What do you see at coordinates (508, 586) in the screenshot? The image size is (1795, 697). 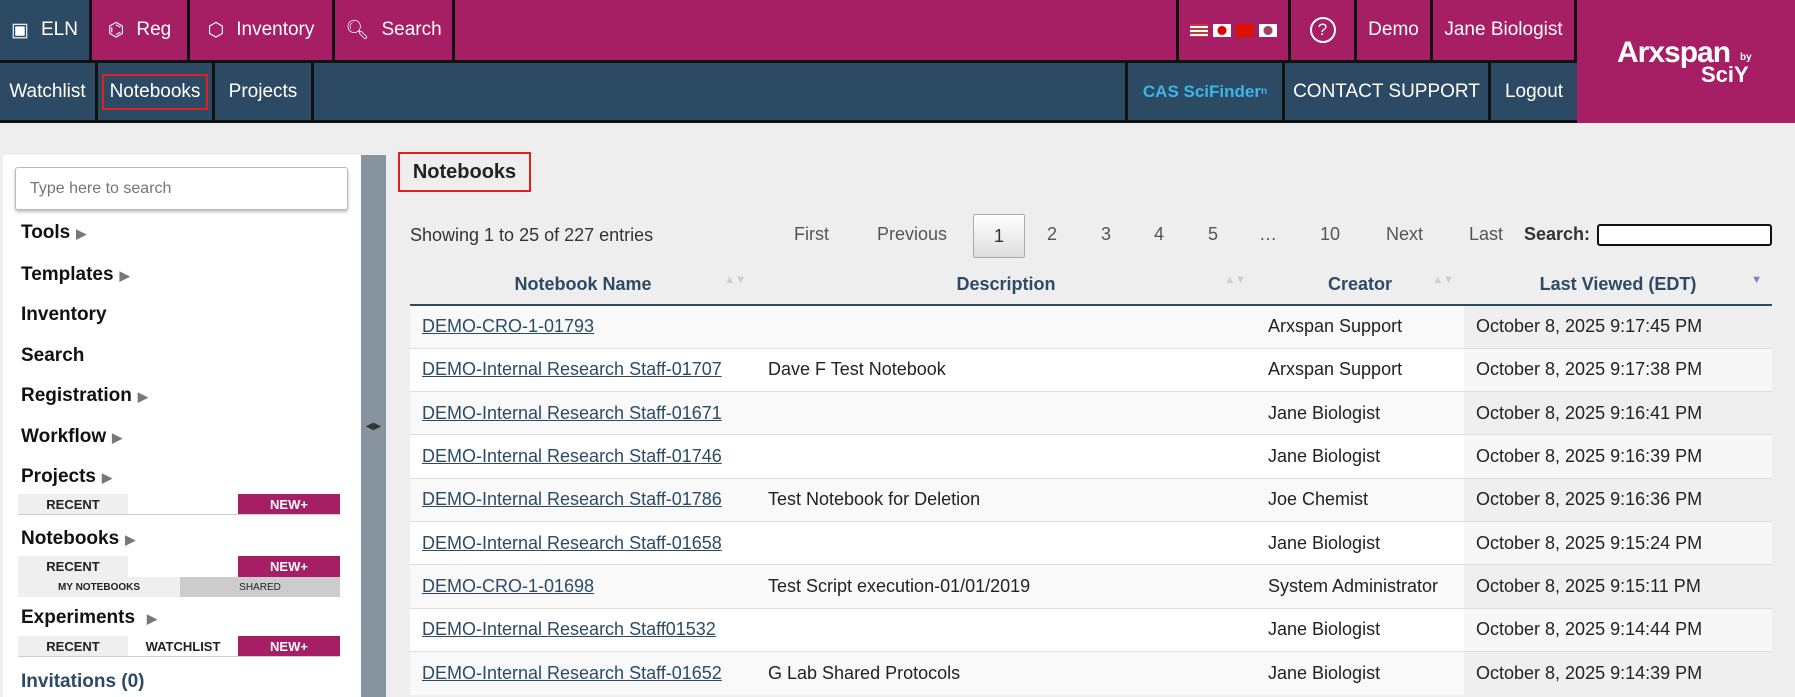 I see `notebook-link: DEMO-CRO-1-01698` at bounding box center [508, 586].